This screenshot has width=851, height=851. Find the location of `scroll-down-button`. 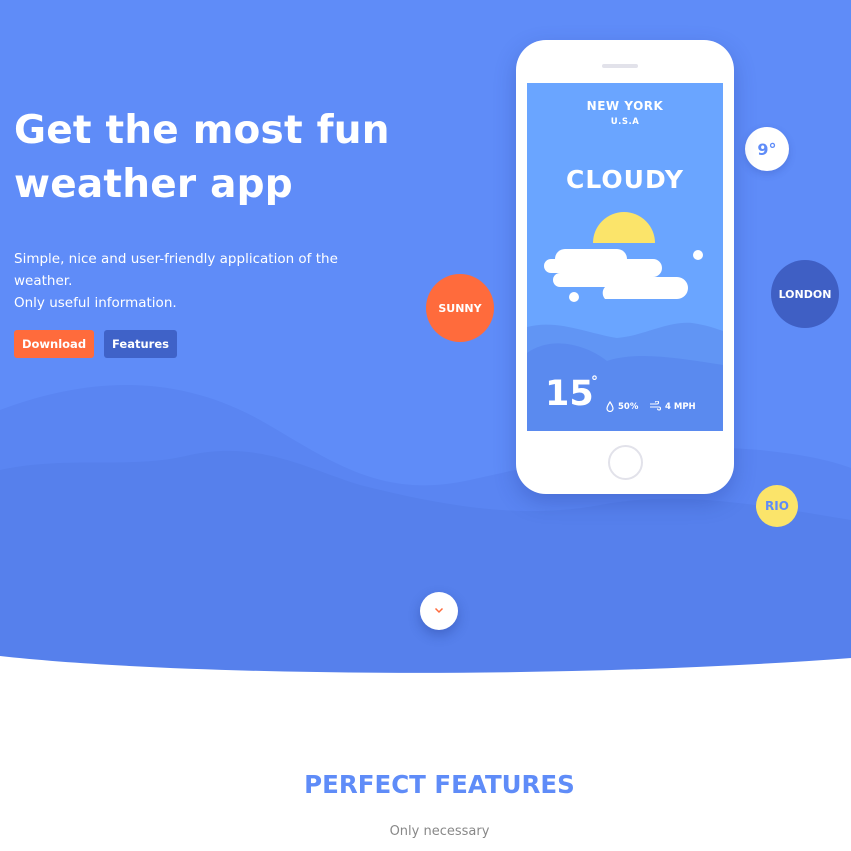

scroll-down-button is located at coordinates (439, 611).